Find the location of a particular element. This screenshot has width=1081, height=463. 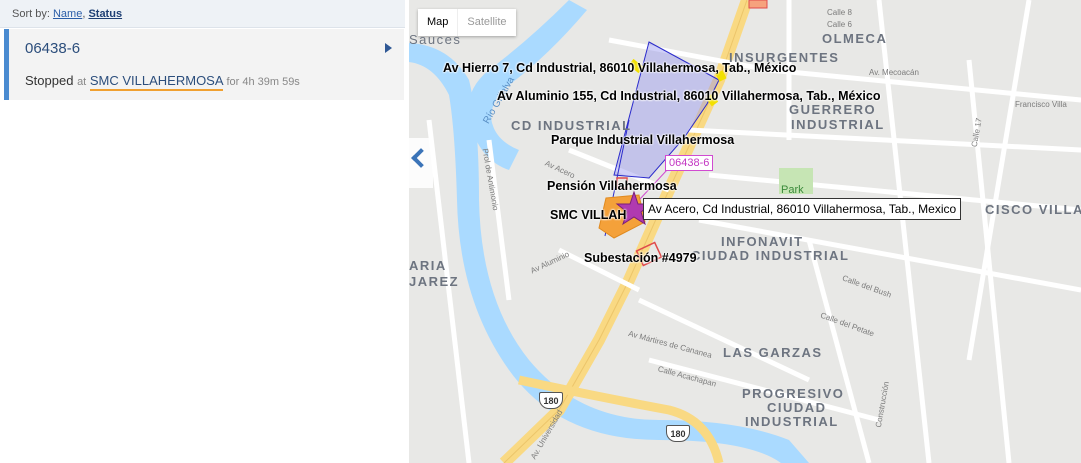

geofence-label: Pensión Villahermosa is located at coordinates (612, 186).